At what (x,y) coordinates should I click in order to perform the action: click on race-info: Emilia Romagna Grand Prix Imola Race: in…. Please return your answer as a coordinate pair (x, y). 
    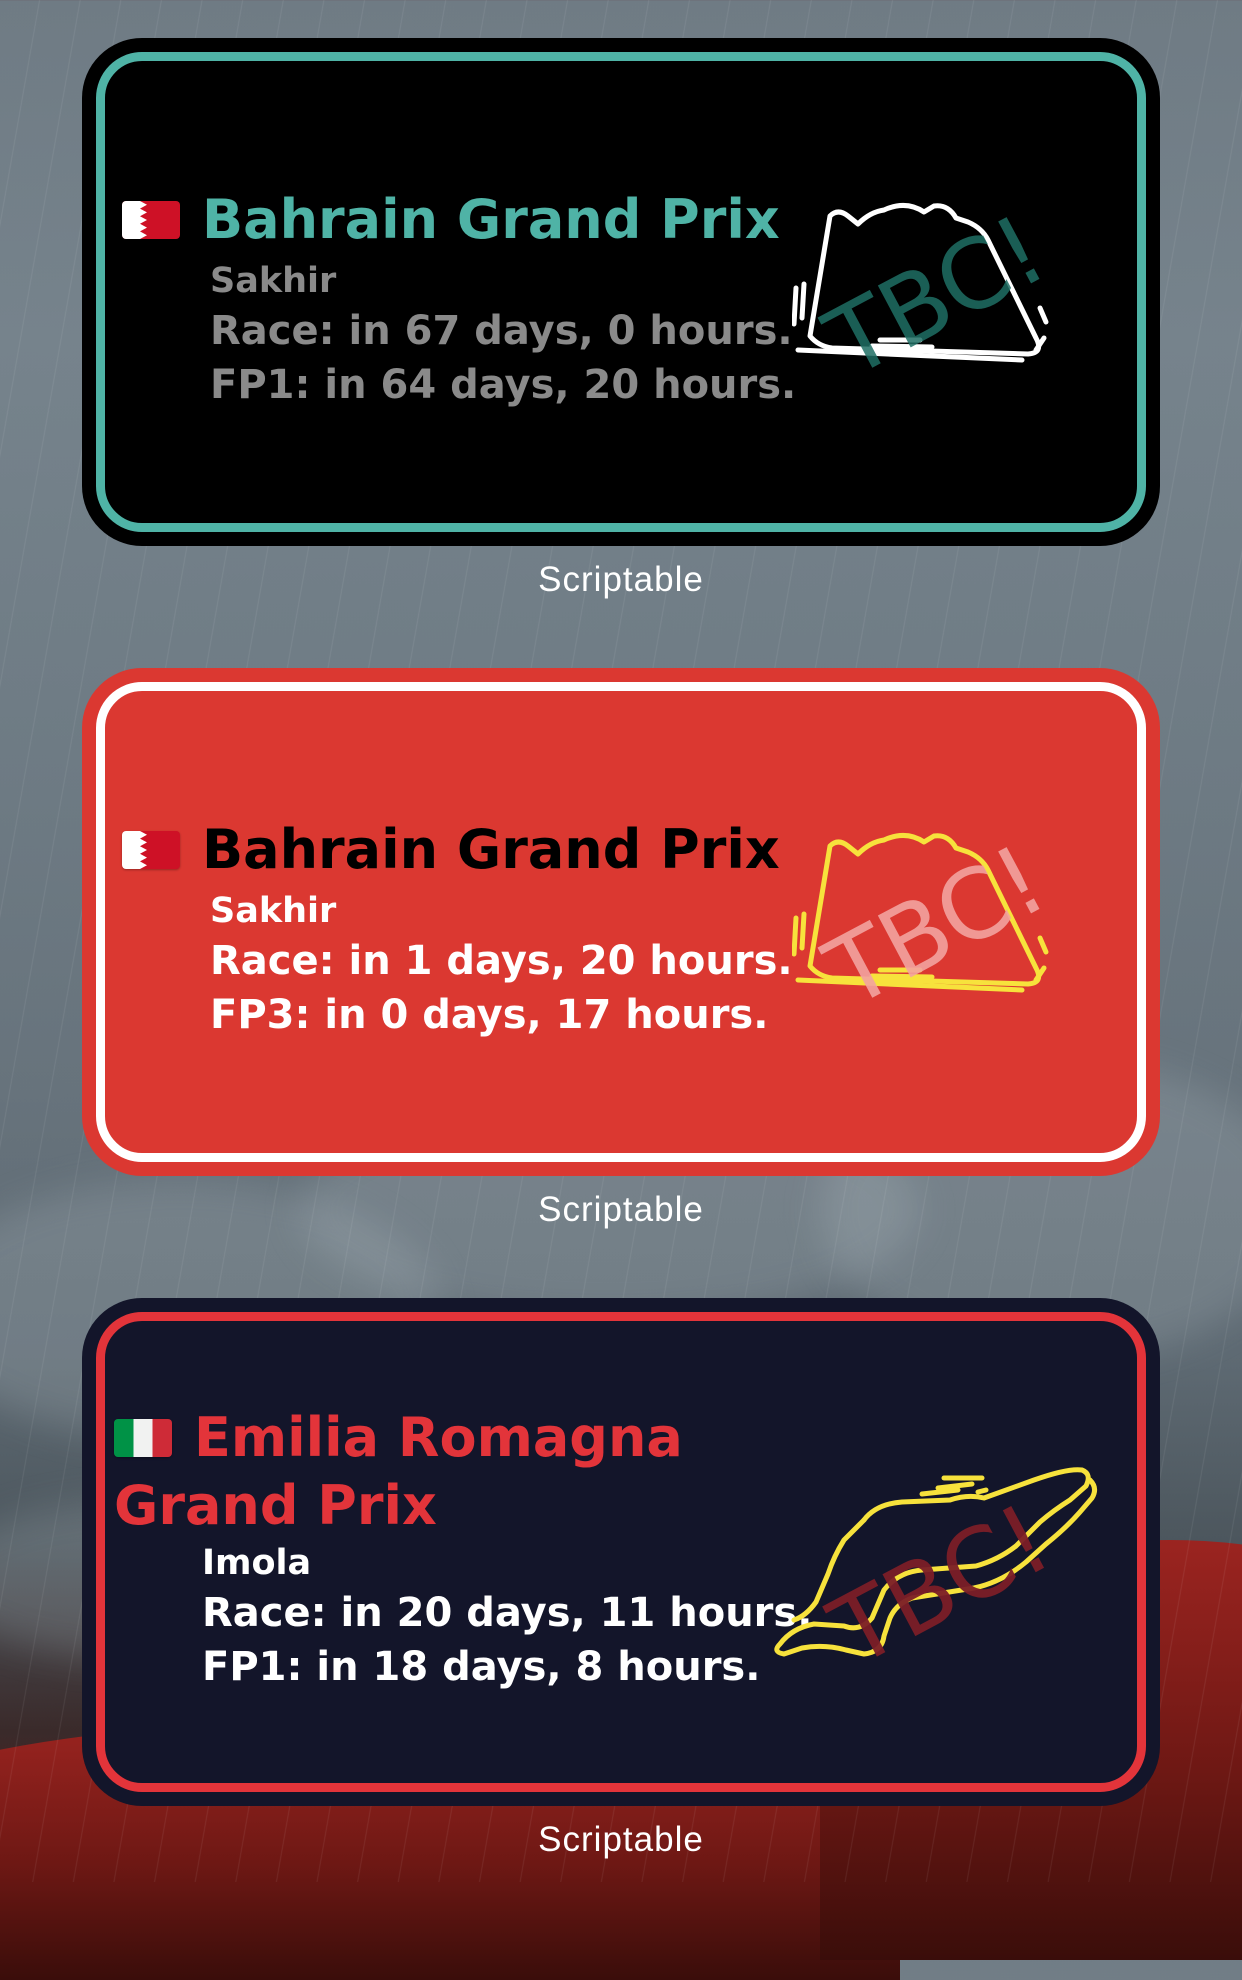
    Looking at the image, I should click on (463, 1550).